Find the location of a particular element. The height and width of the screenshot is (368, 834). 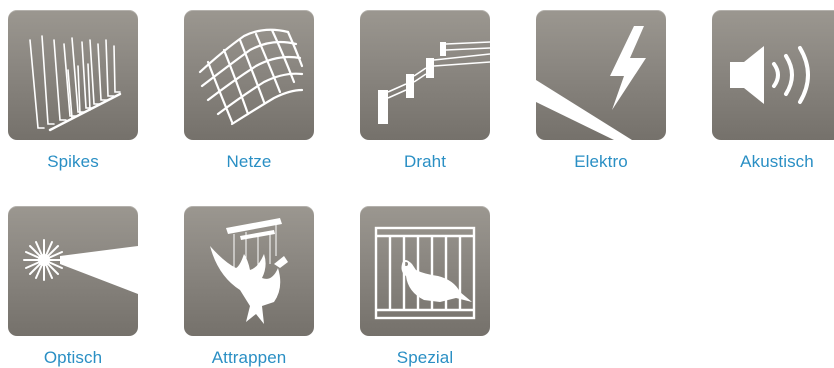

optisch-tile-box is located at coordinates (73, 271).